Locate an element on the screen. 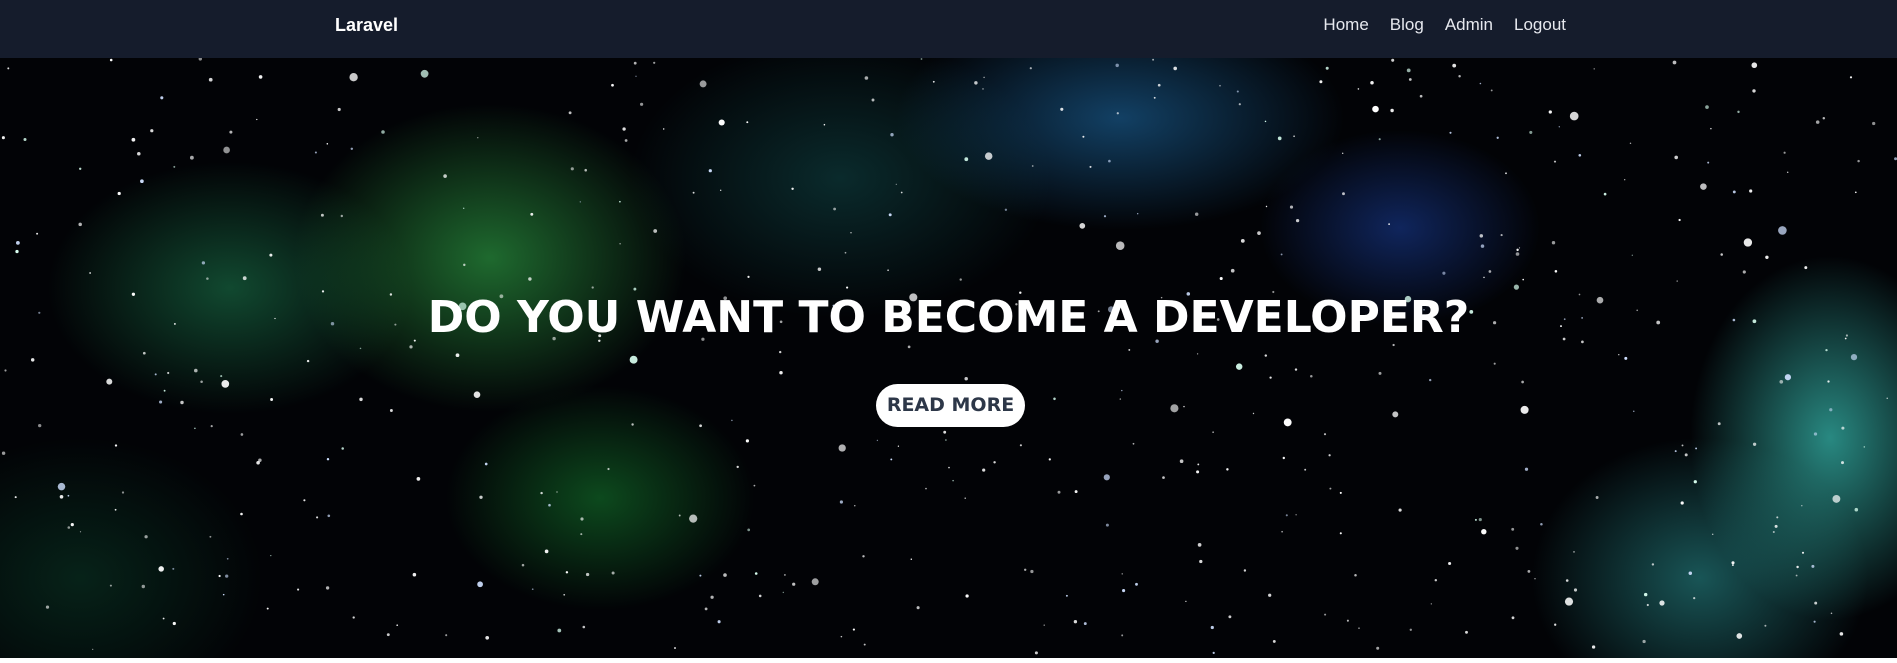 This screenshot has height=663, width=1897. navbar: Laravel Home Blog Admin Logout is located at coordinates (948, 29).